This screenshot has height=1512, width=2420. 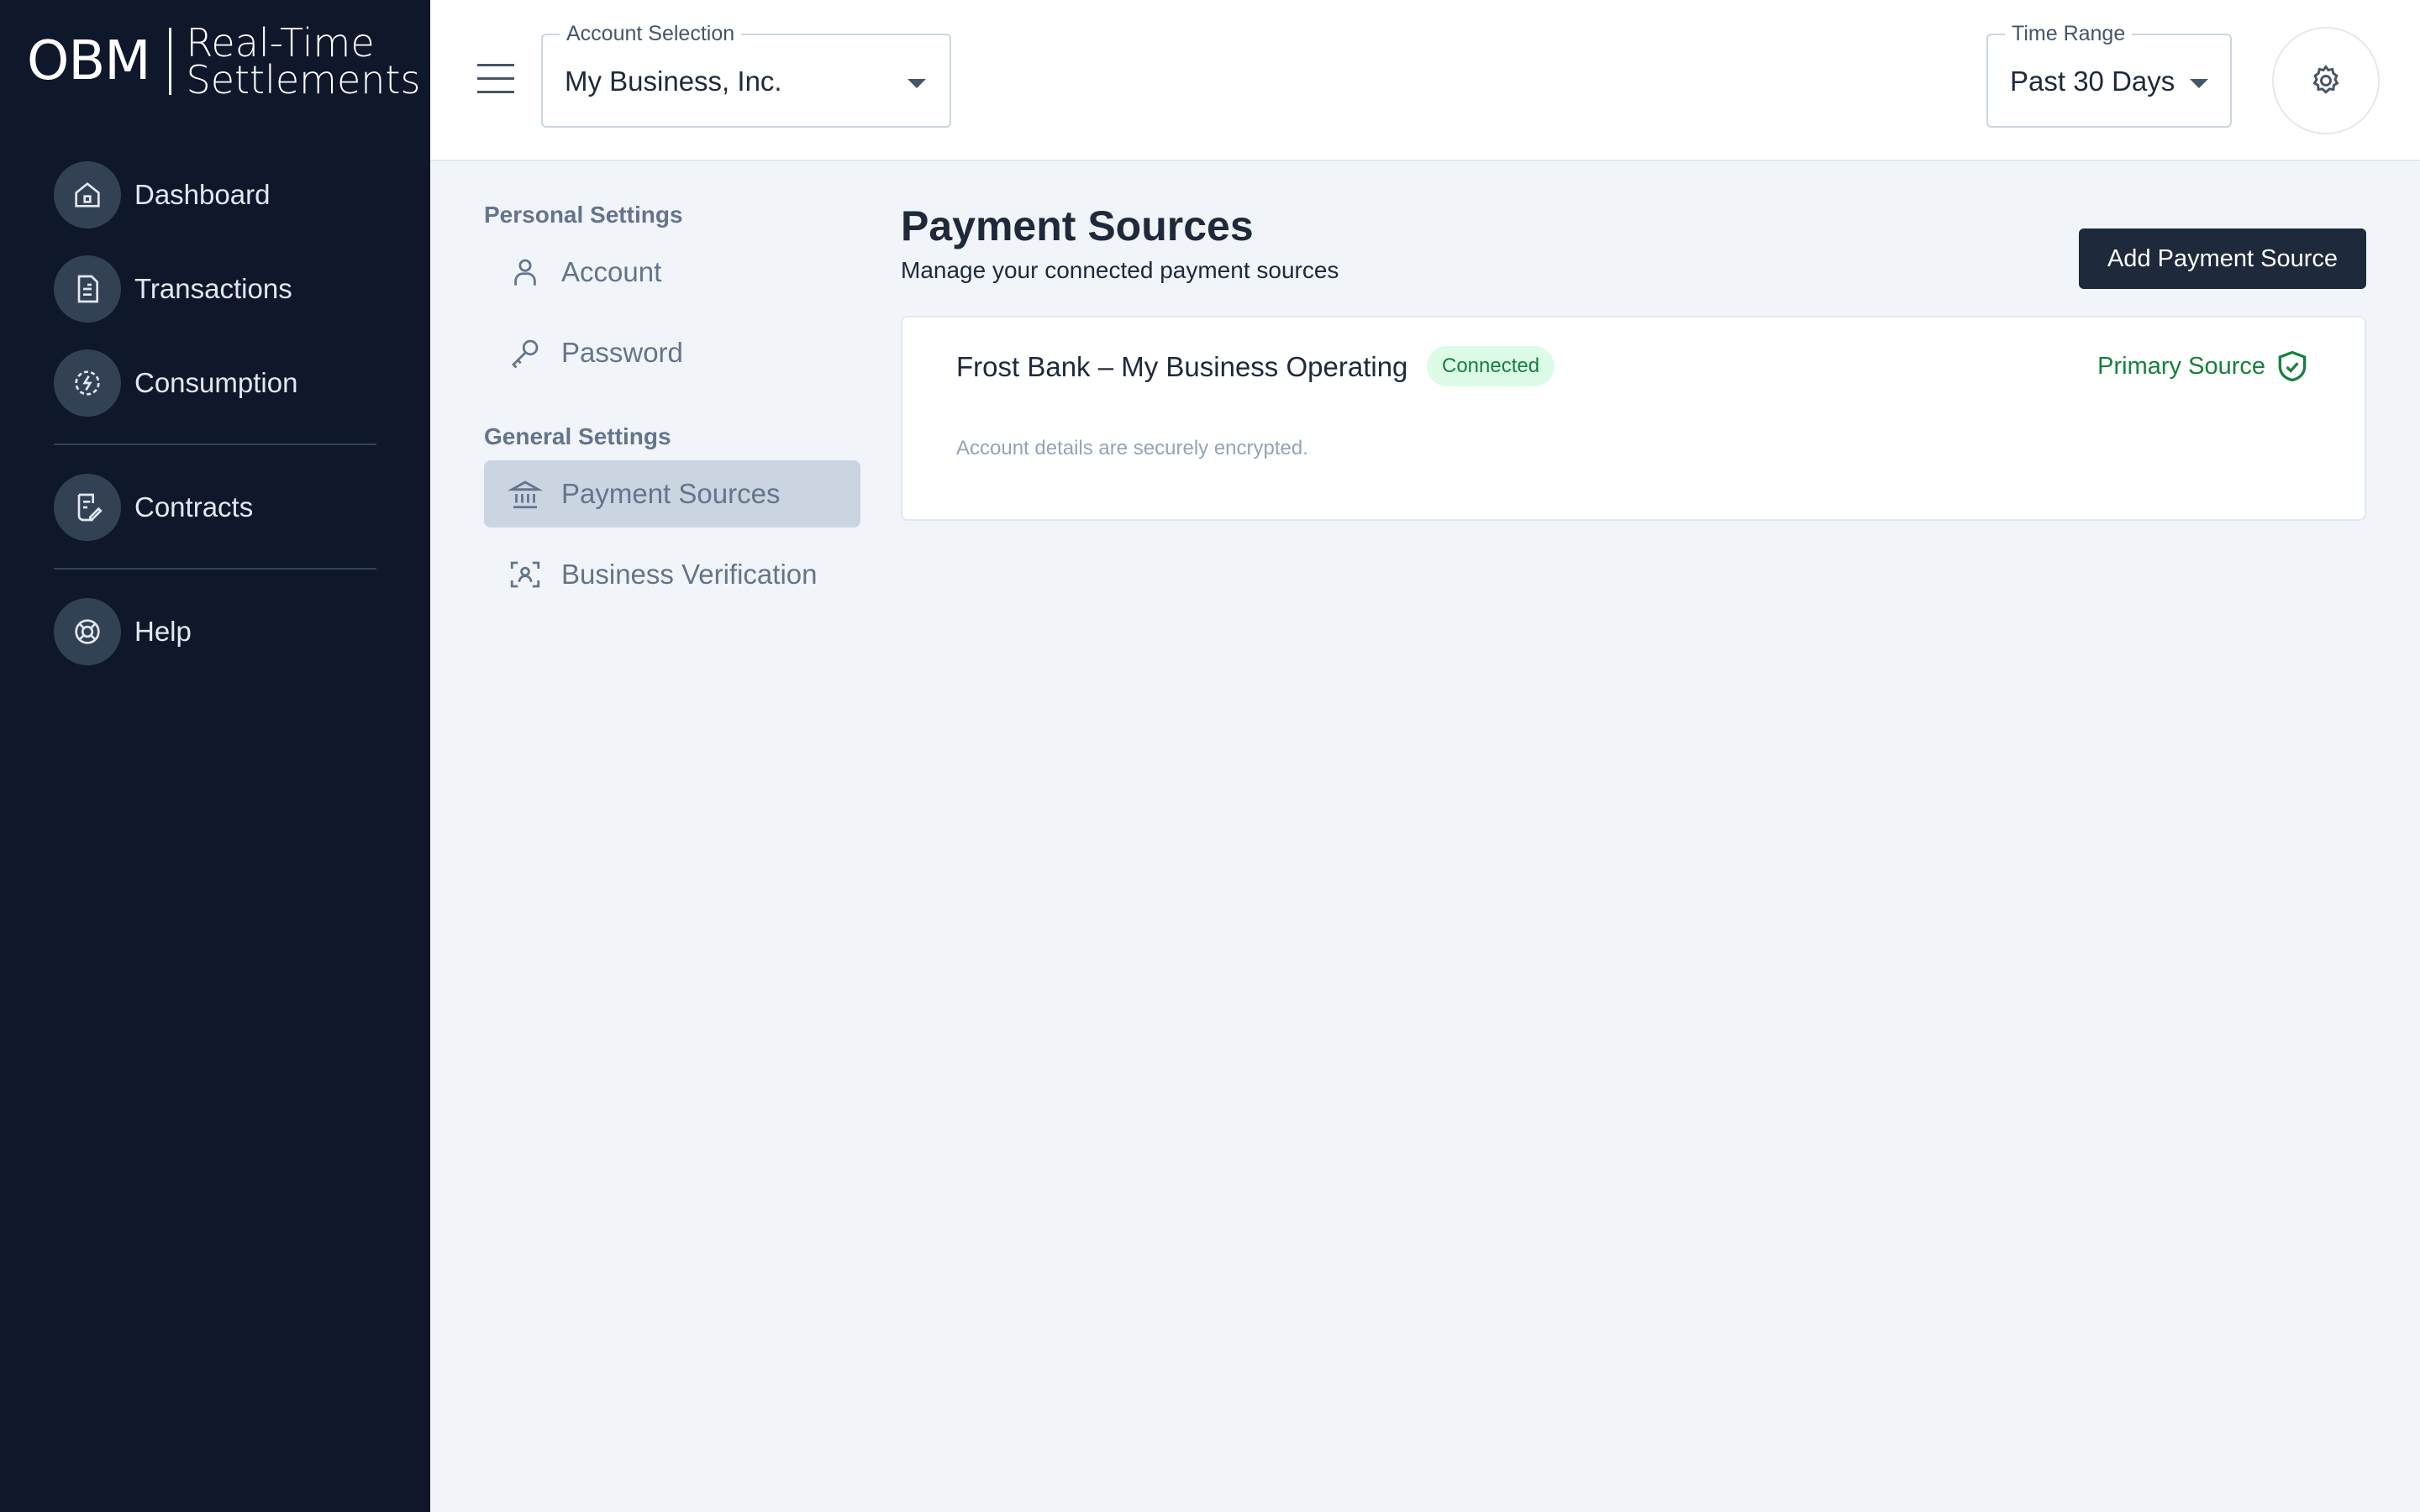 What do you see at coordinates (672, 272) in the screenshot?
I see `settings-item-account: Account` at bounding box center [672, 272].